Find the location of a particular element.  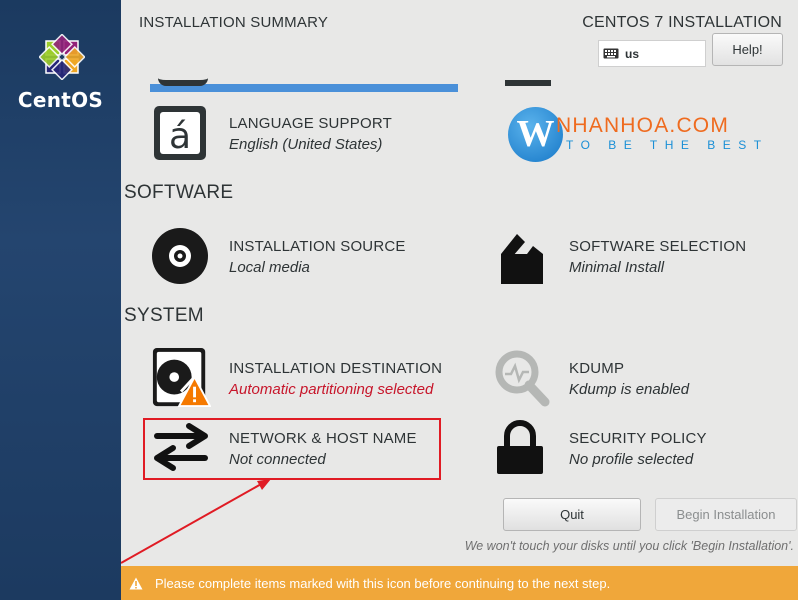

spoke-title: INSTALLATION SOURCE is located at coordinates (317, 246).